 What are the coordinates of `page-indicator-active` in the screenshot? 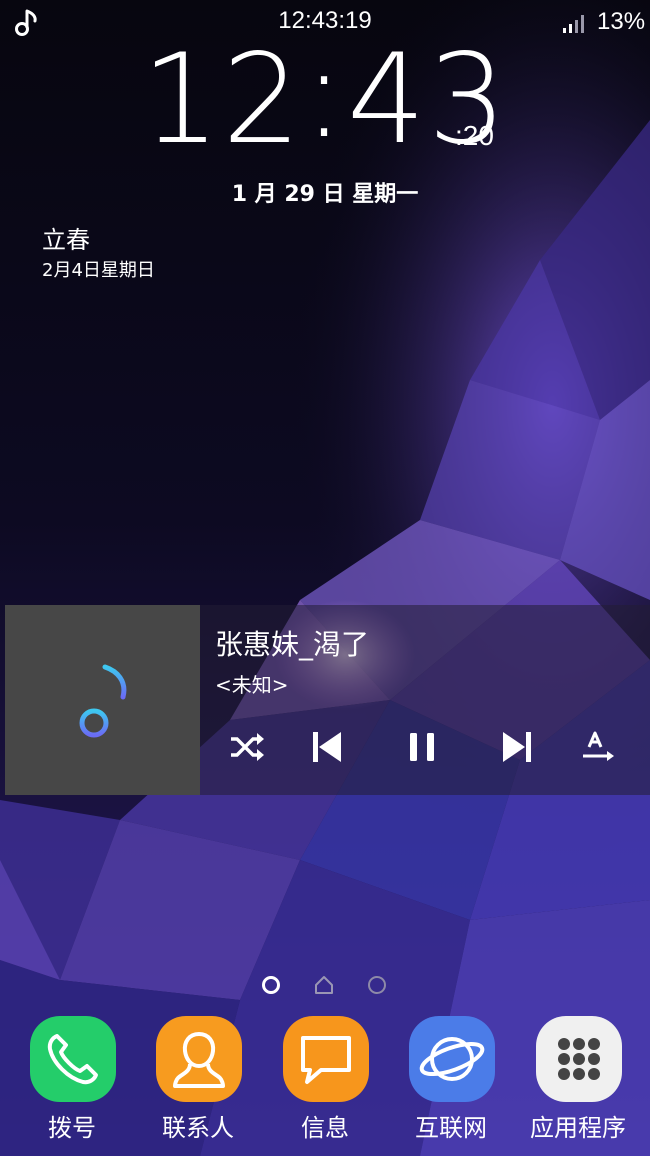 It's located at (271, 985).